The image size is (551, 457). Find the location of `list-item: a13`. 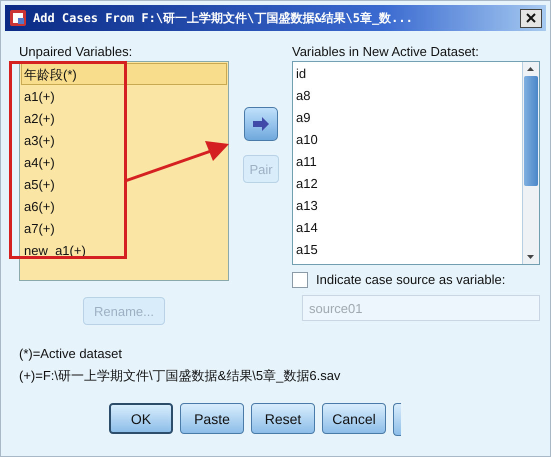

list-item: a13 is located at coordinates (407, 206).